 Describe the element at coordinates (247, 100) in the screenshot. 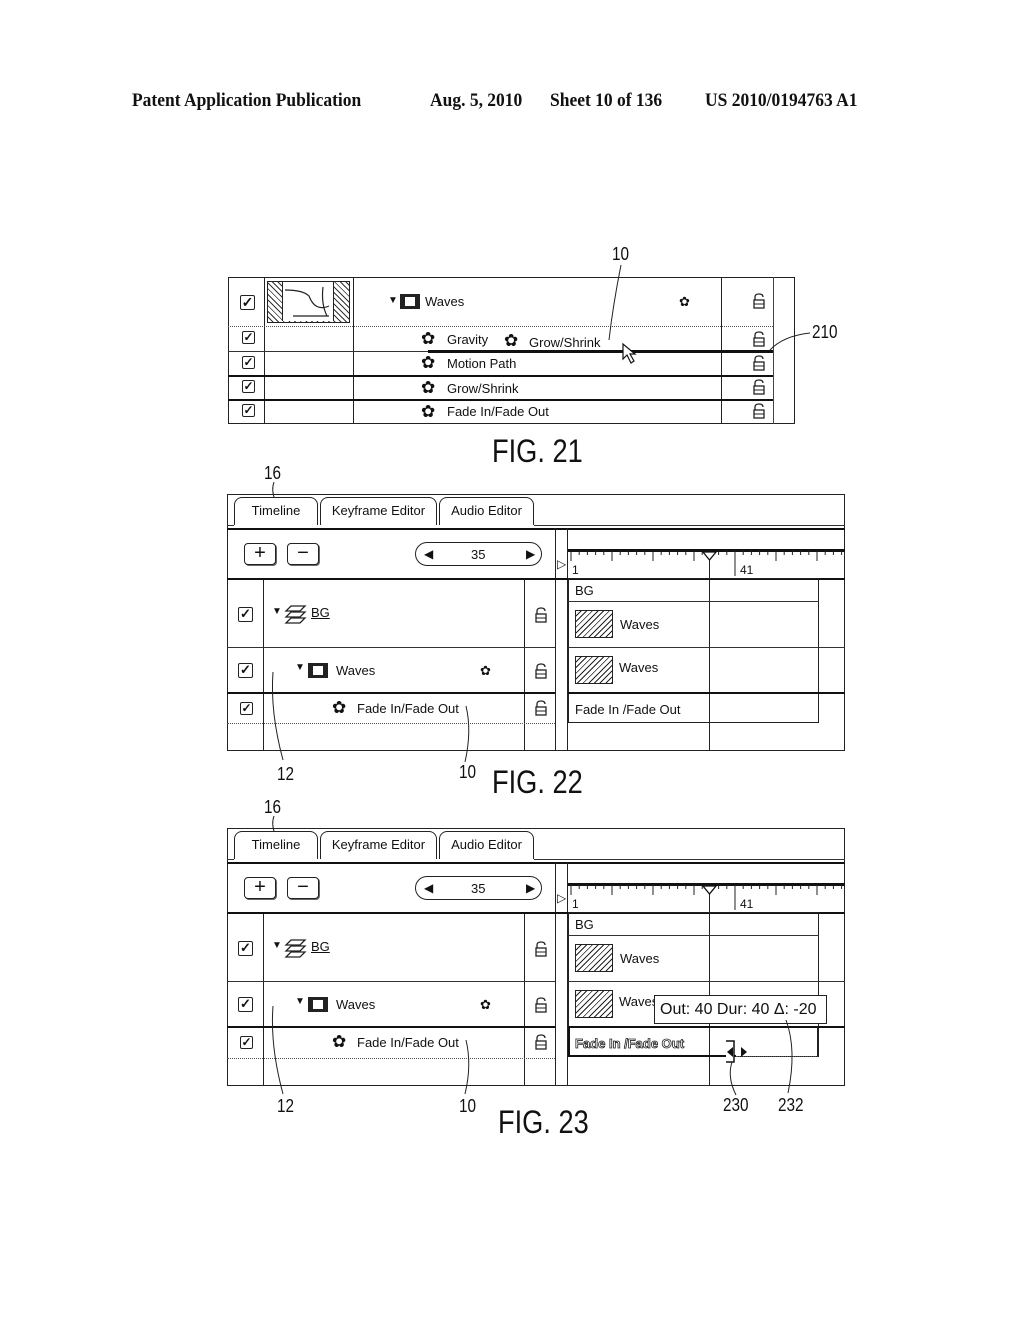

I see `publication-title: Patent Application Publication` at that location.